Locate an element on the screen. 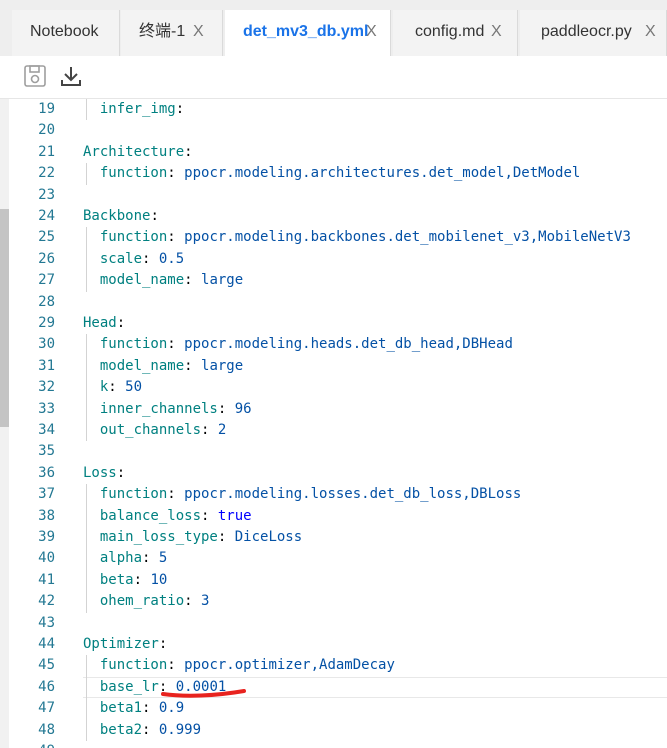 The image size is (667, 748). download-button is located at coordinates (71, 76).